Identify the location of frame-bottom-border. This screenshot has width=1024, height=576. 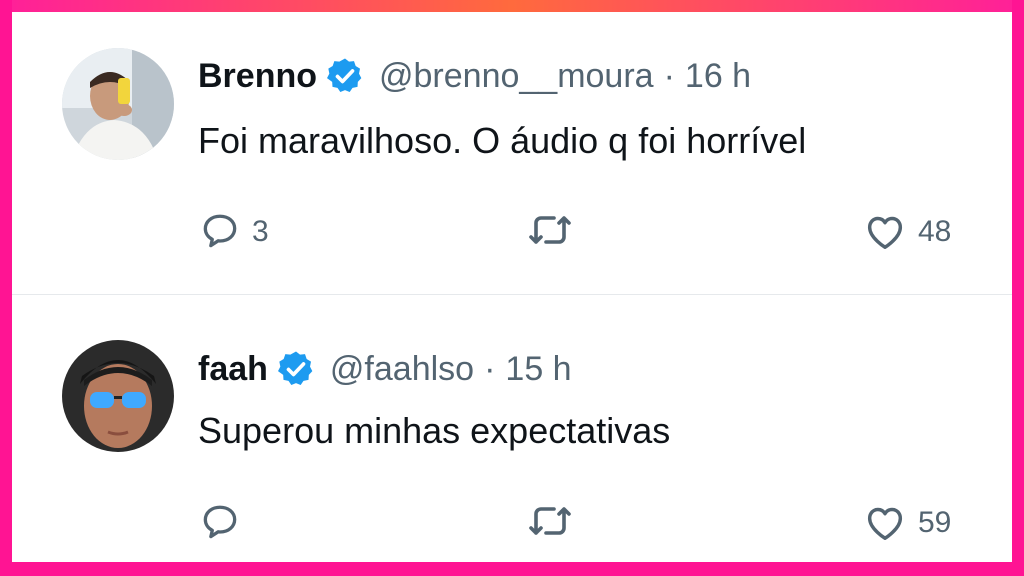
(512, 569).